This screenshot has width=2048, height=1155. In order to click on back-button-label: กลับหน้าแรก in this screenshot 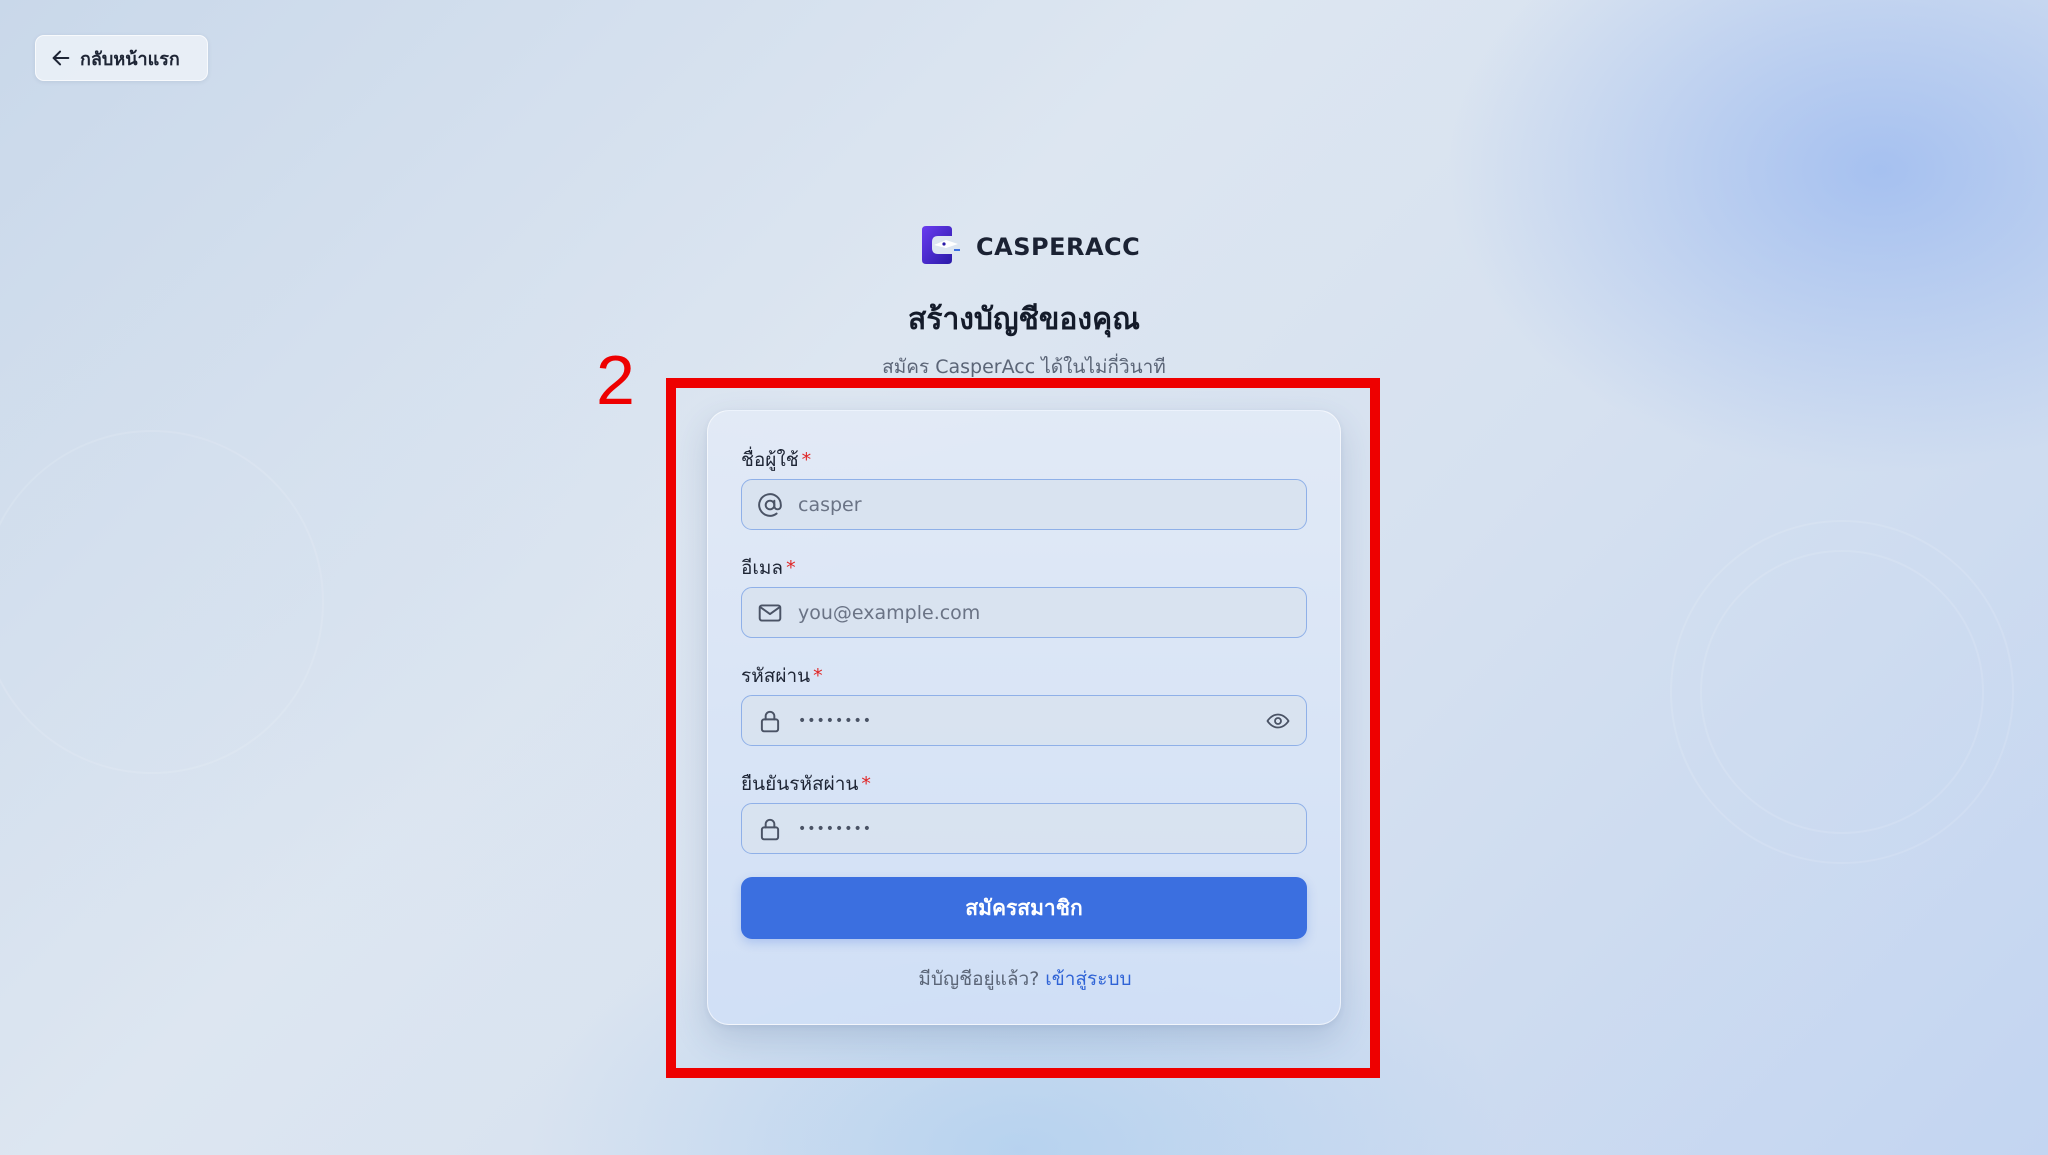, I will do `click(130, 59)`.